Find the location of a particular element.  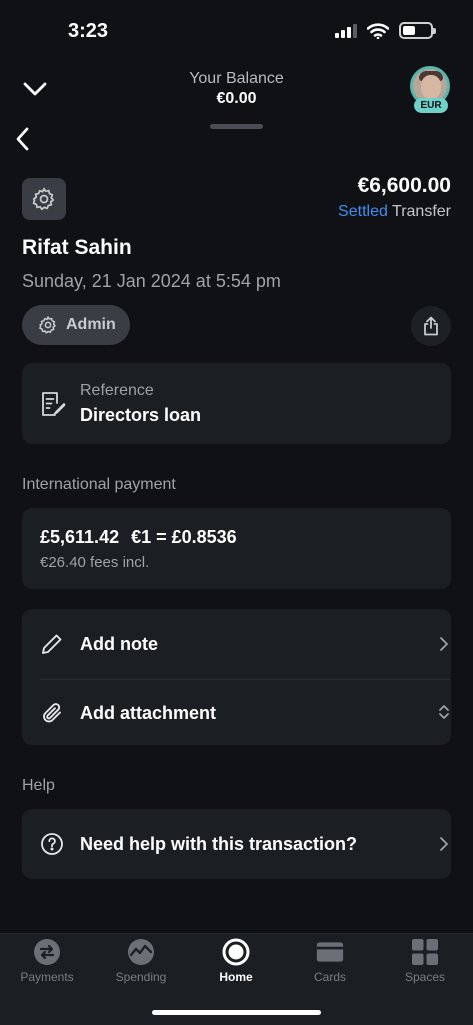

status-time: 3:23 is located at coordinates (88, 31).